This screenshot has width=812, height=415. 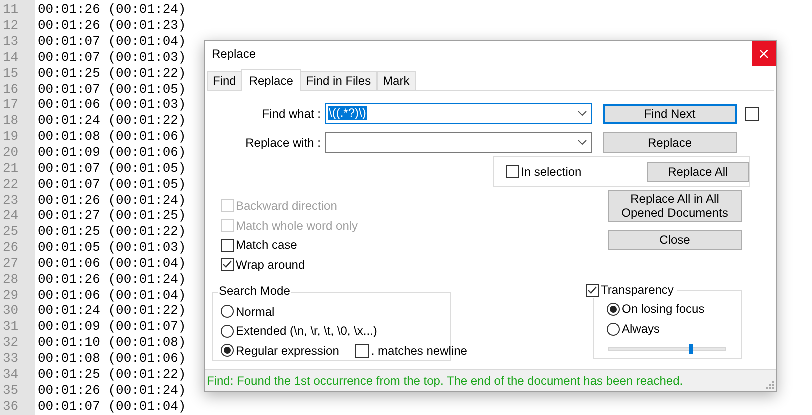 What do you see at coordinates (287, 206) in the screenshot?
I see `checkbox-label: Backward direction` at bounding box center [287, 206].